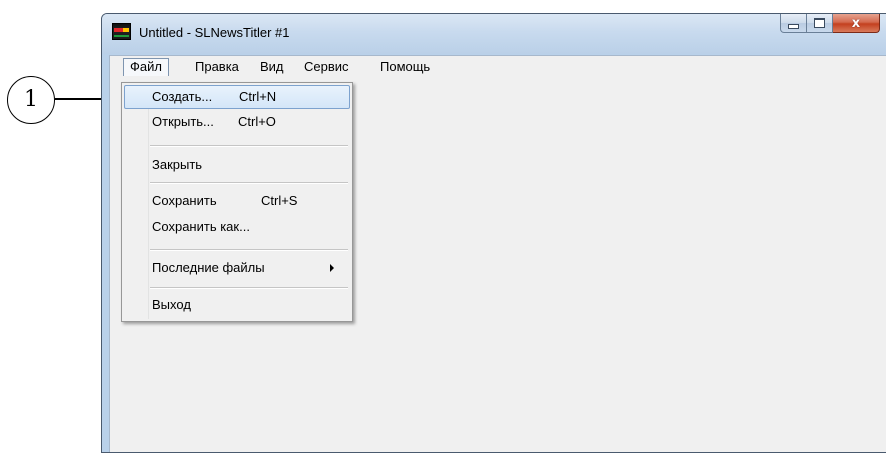 Image resolution: width=886 pixels, height=453 pixels. I want to click on callout-number: 1, so click(31, 99).